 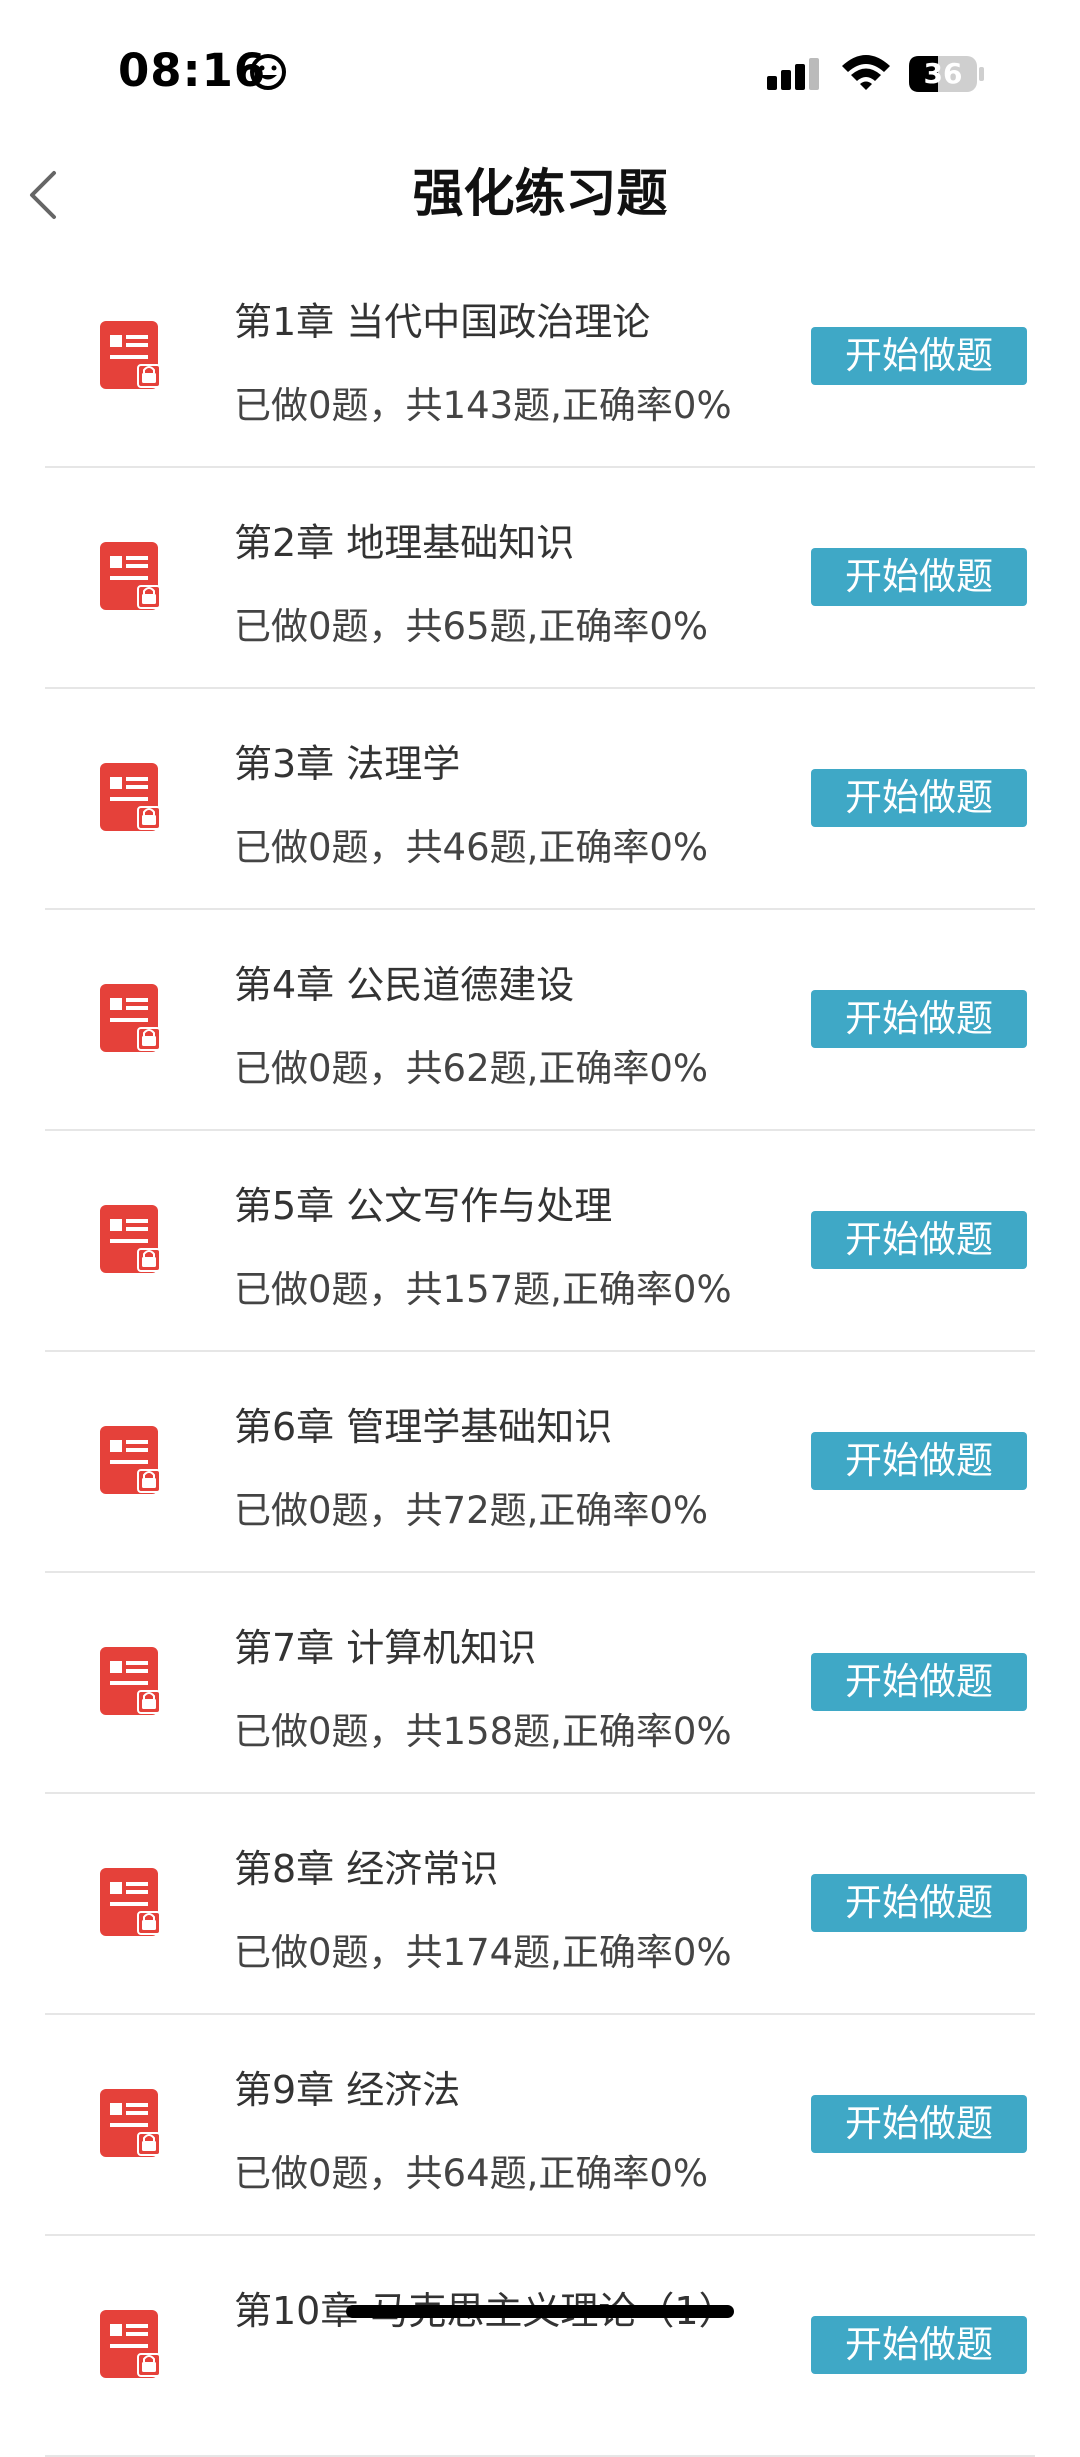 I want to click on chapter-title: 第6章 管理学基础知识, so click(x=423, y=1427).